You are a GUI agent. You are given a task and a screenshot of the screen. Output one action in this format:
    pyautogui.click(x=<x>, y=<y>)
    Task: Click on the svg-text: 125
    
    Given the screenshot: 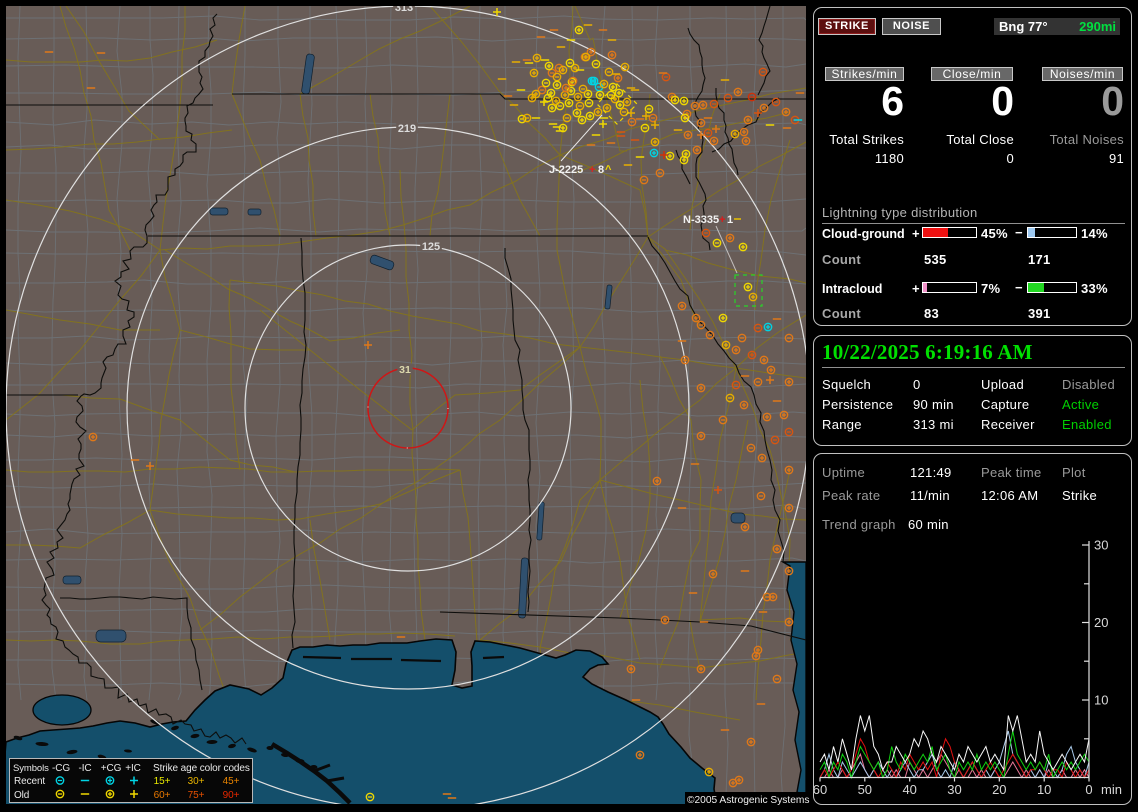 What is the action you would take?
    pyautogui.click(x=431, y=247)
    